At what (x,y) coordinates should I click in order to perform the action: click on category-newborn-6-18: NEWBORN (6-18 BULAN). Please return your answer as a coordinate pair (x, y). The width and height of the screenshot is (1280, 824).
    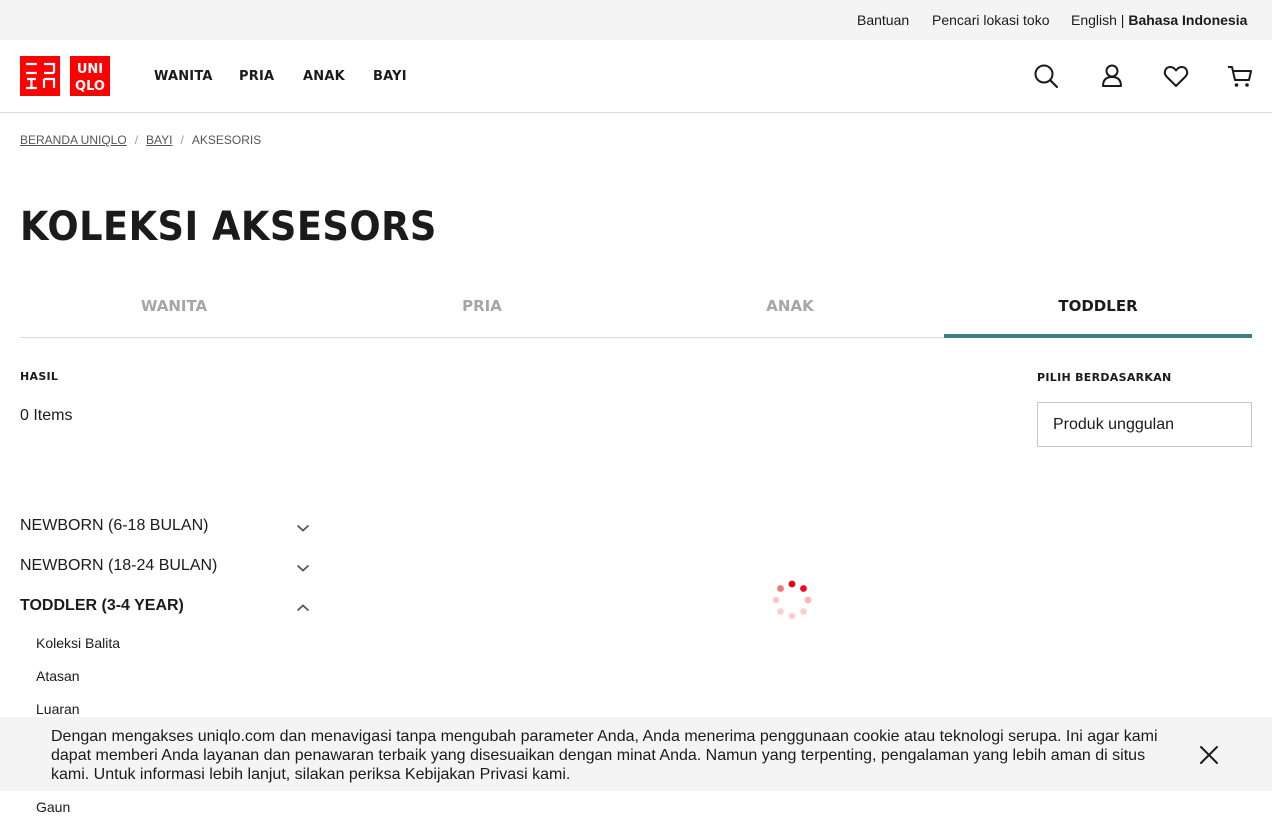
    Looking at the image, I should click on (165, 529).